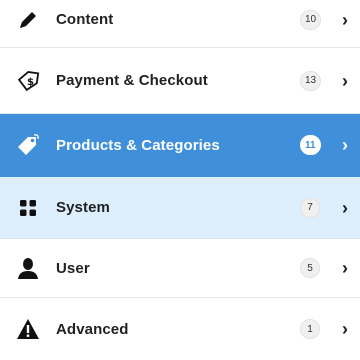 The image size is (360, 360). I want to click on grid-icon, so click(28, 208).